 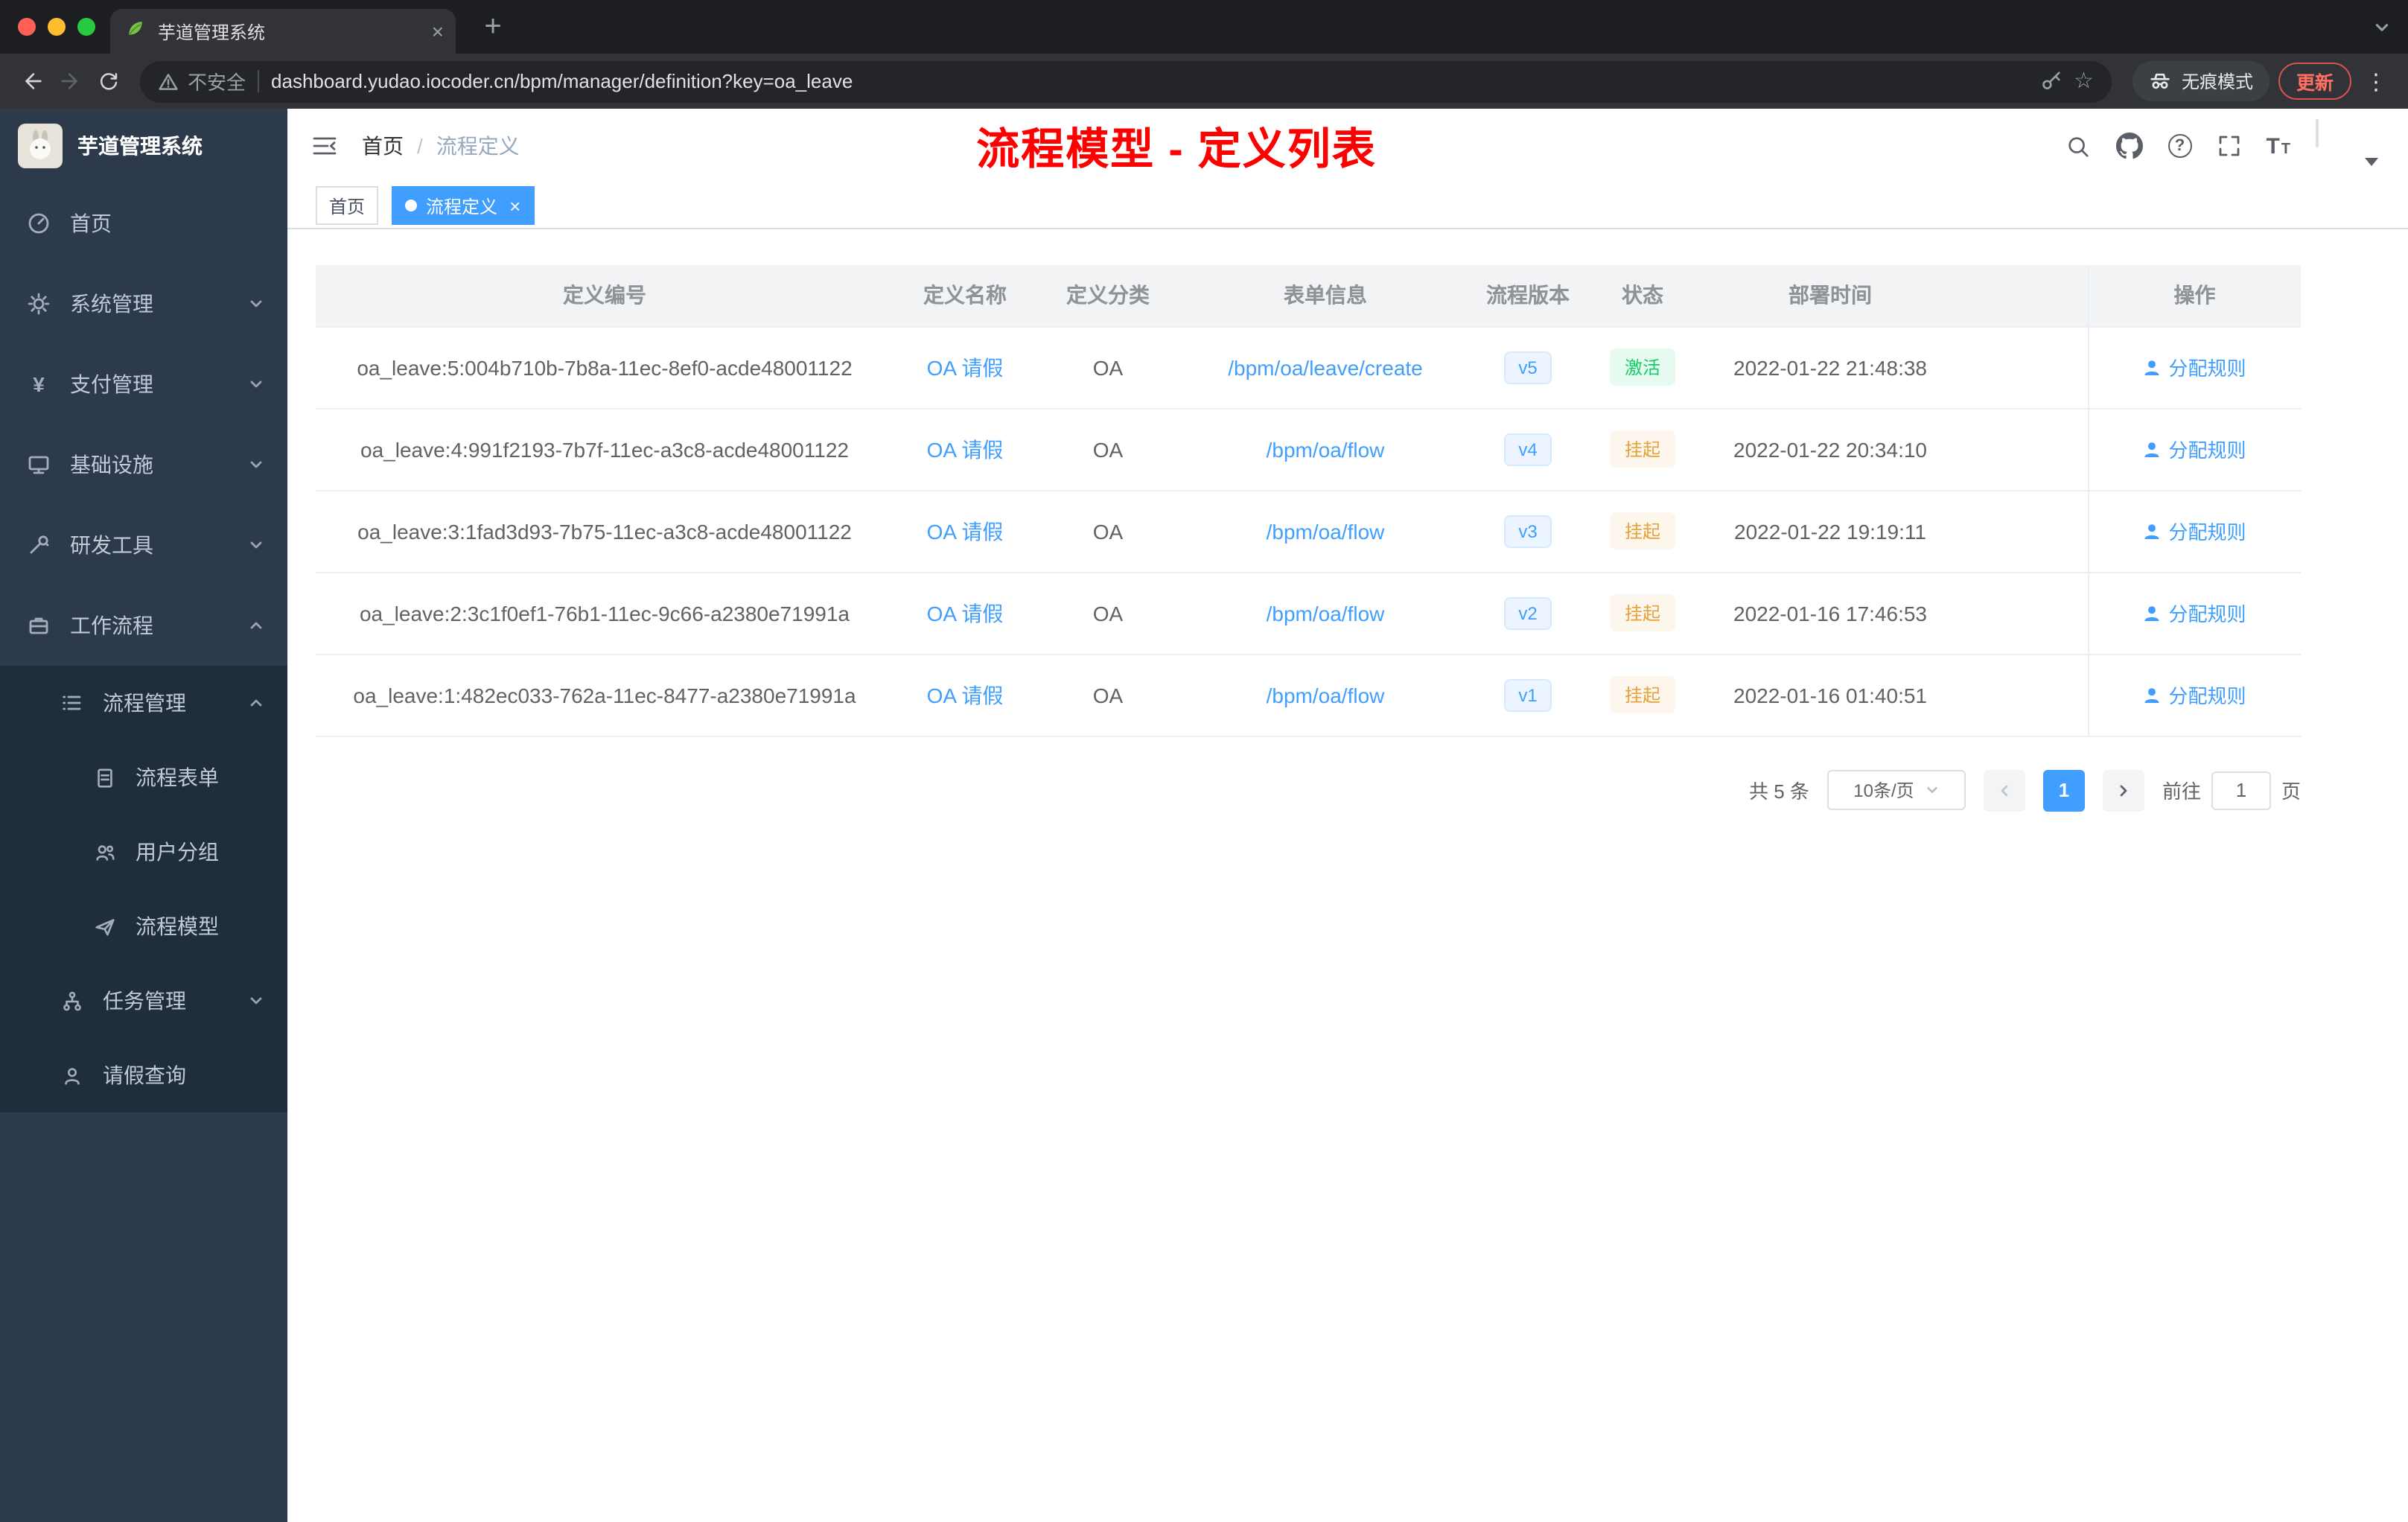 What do you see at coordinates (383, 146) in the screenshot?
I see `breadcrumb-home: 首页` at bounding box center [383, 146].